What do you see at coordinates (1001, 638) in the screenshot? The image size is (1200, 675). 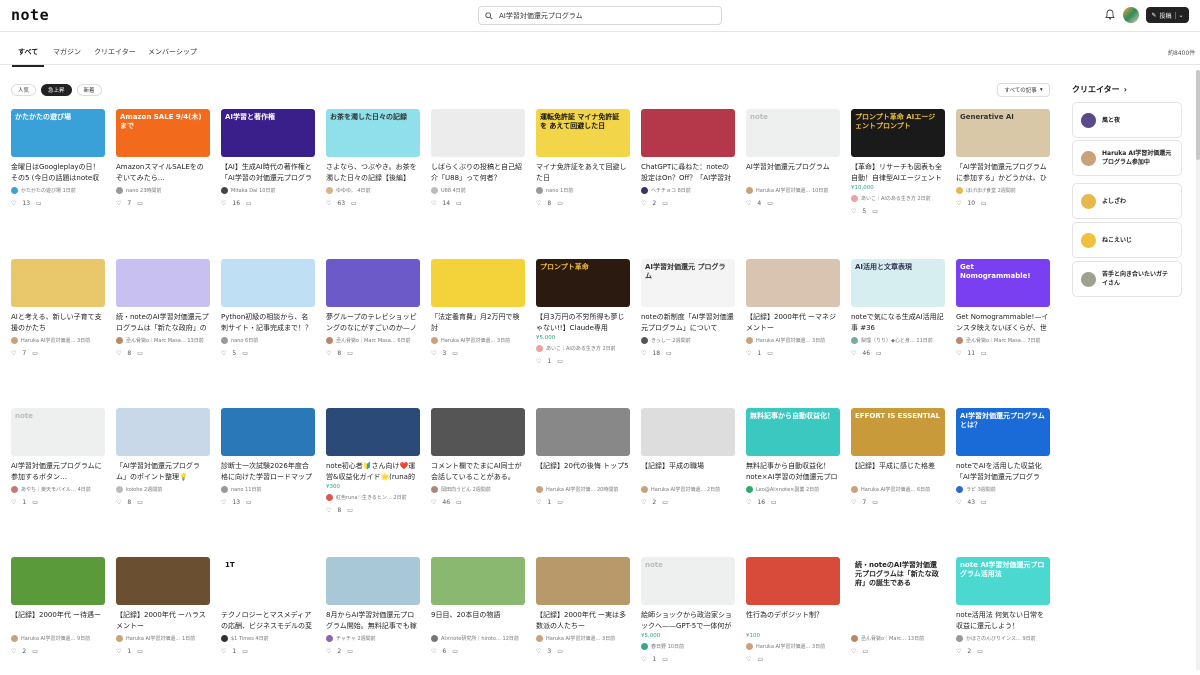 I see `author-and-date: かほさのんびりインス… 9日前` at bounding box center [1001, 638].